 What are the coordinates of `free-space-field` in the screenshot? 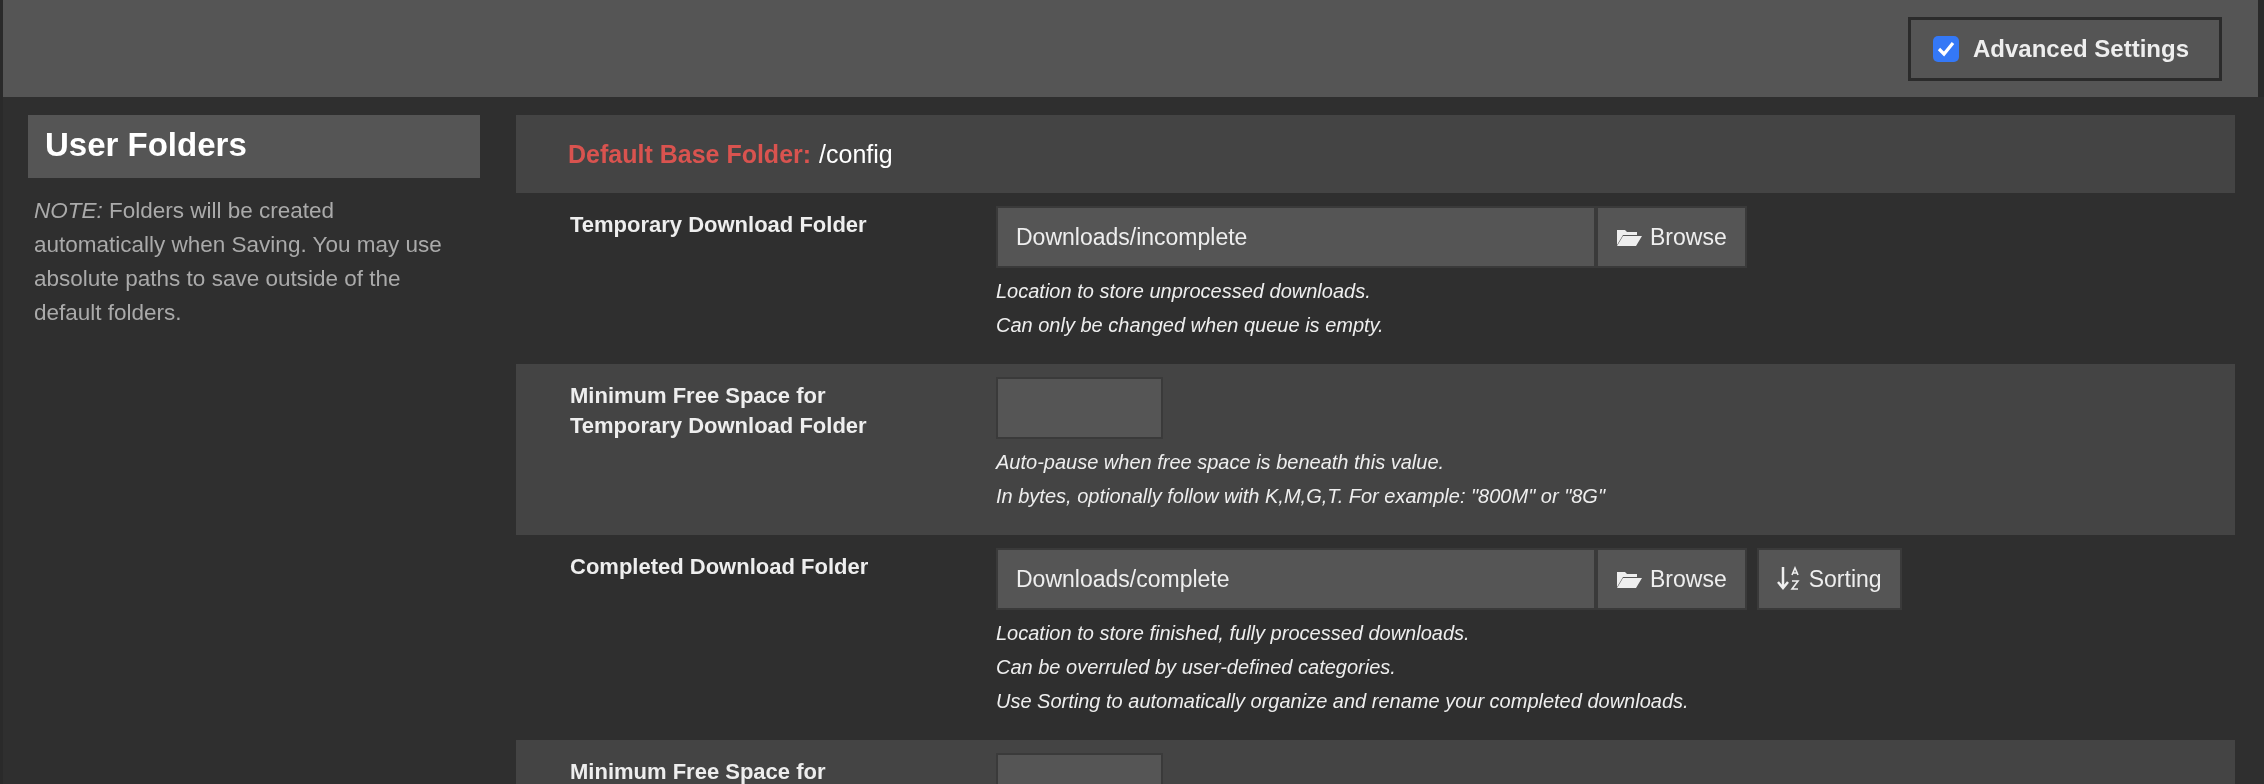 It's located at (1079, 408).